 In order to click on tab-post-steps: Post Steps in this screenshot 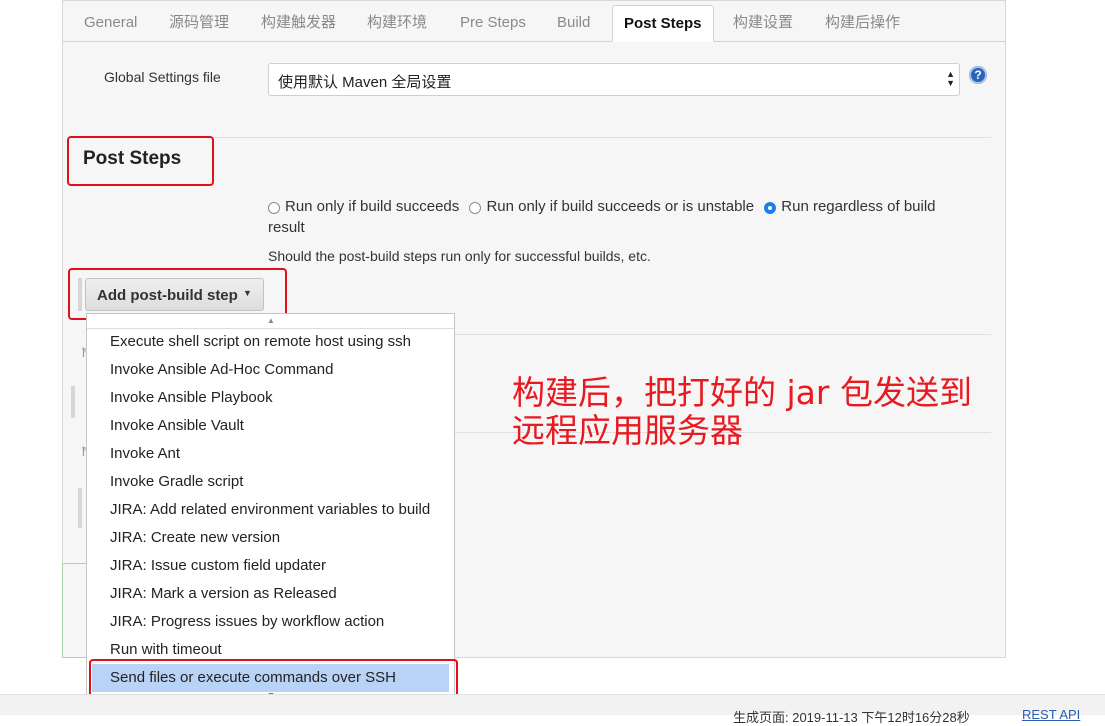, I will do `click(663, 23)`.